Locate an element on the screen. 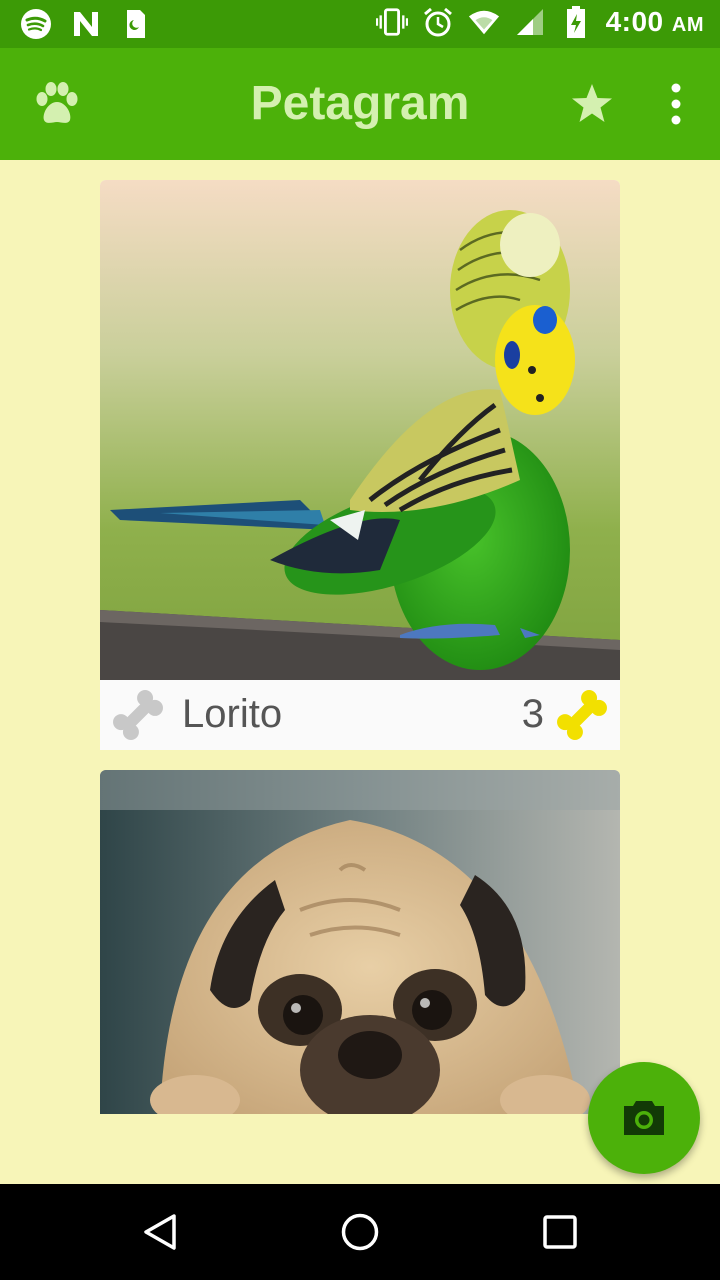  vibrate-icon is located at coordinates (391, 22).